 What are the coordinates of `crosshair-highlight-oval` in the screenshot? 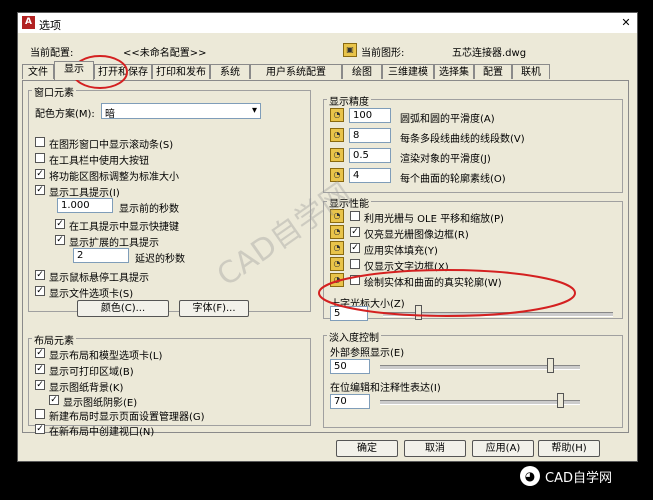 It's located at (447, 293).